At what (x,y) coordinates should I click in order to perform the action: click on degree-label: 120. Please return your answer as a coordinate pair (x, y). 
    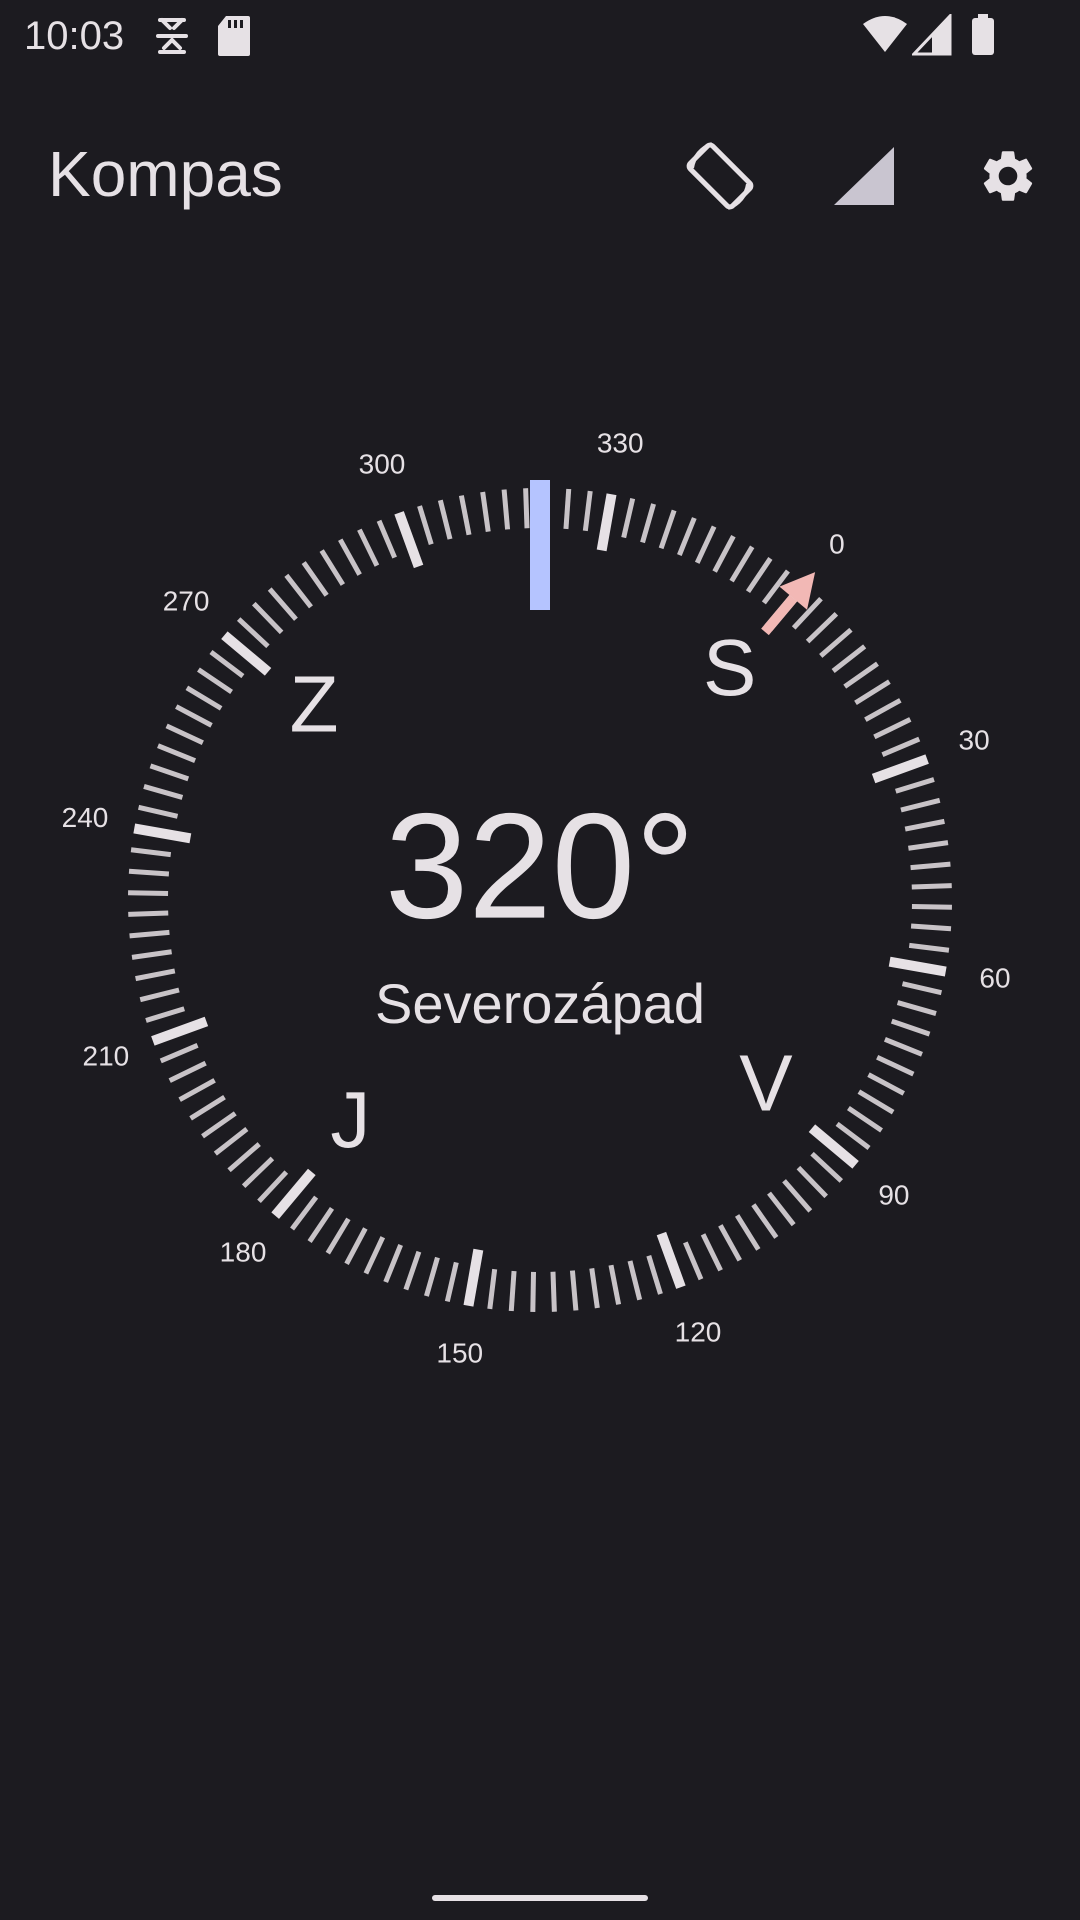
    Looking at the image, I should click on (698, 1332).